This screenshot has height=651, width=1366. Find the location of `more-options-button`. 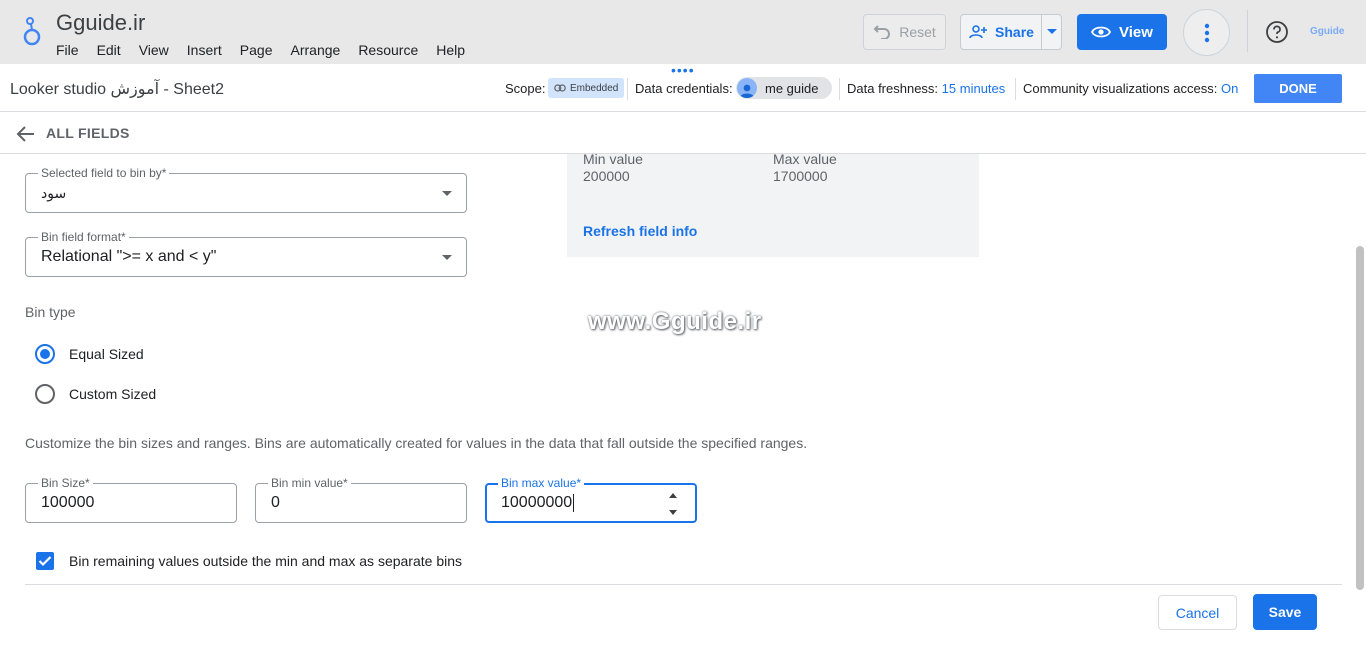

more-options-button is located at coordinates (1206, 32).